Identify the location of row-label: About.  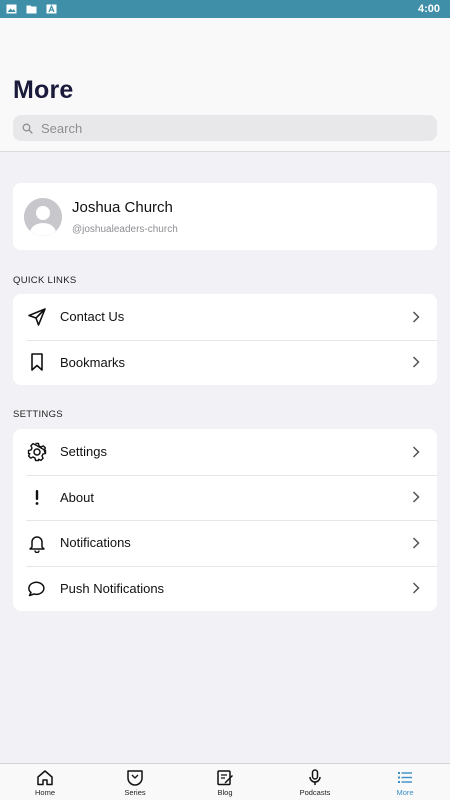
(77, 497).